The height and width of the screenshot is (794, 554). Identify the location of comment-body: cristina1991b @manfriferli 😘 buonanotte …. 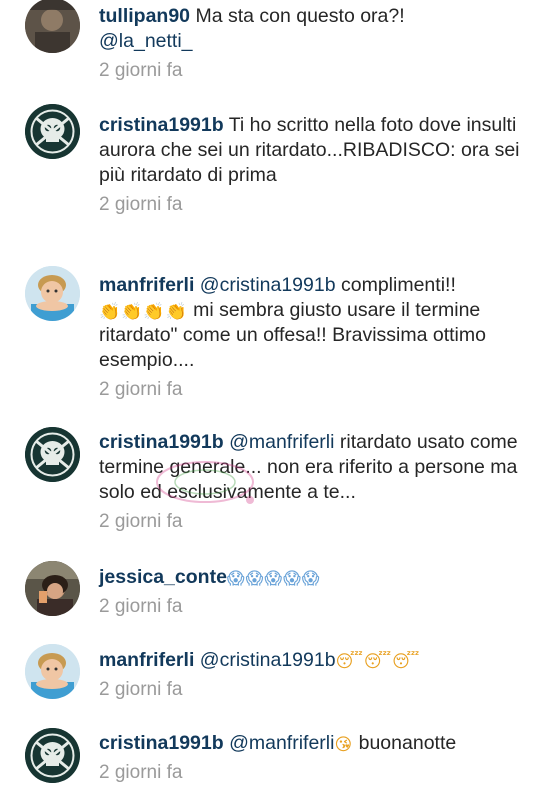
(316, 757).